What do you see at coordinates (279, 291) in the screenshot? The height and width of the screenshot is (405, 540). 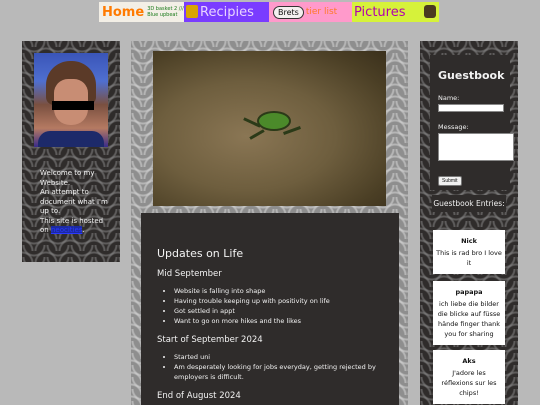 I see `list-item: Website is falling into shape` at bounding box center [279, 291].